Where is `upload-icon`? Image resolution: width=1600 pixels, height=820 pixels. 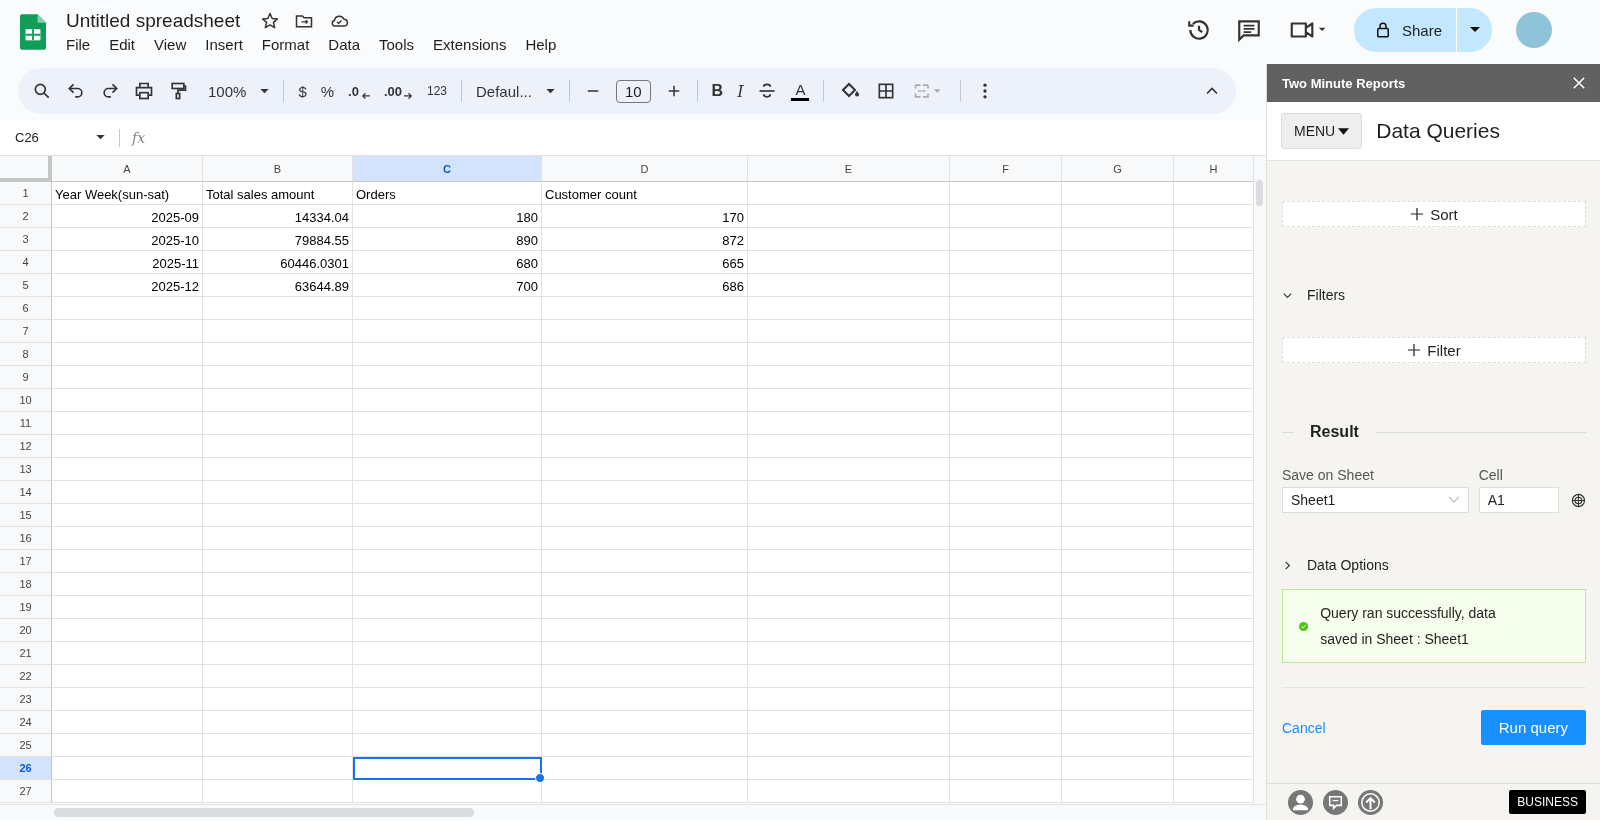
upload-icon is located at coordinates (1370, 802).